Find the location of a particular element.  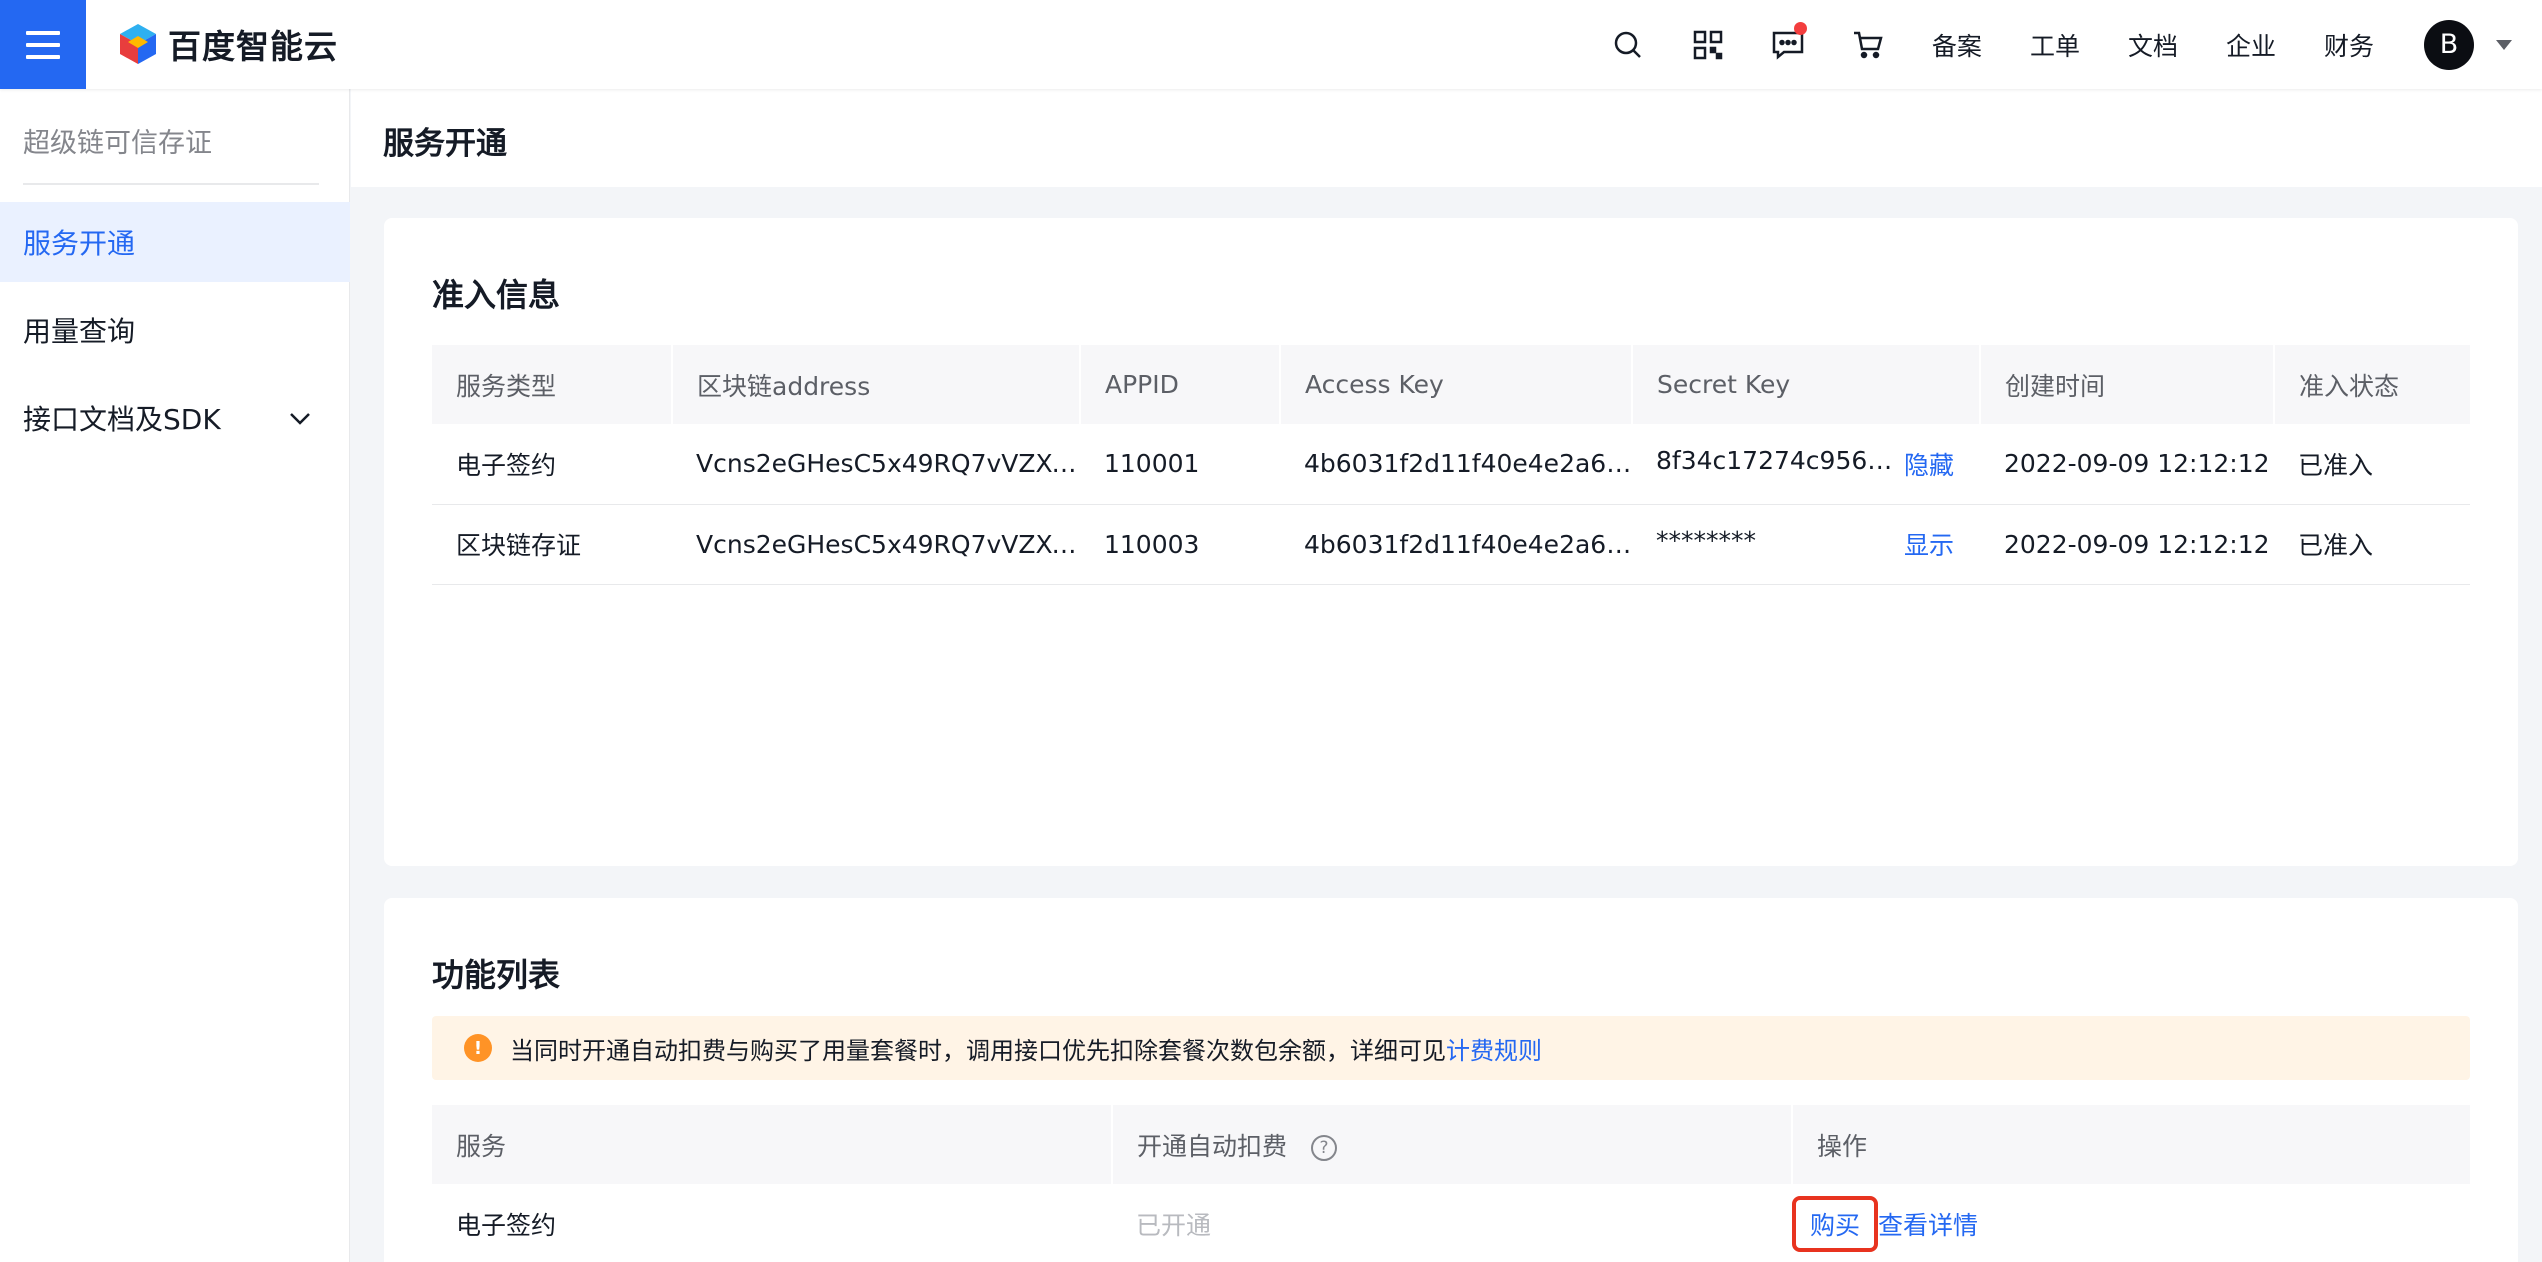

baidu-cloud-logo-icon is located at coordinates (138, 44).